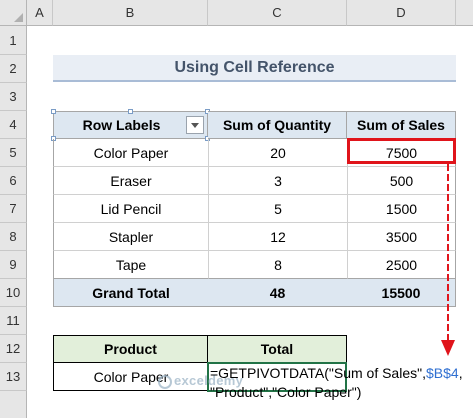 The image size is (473, 418). I want to click on row-header-10: 10, so click(13, 293).